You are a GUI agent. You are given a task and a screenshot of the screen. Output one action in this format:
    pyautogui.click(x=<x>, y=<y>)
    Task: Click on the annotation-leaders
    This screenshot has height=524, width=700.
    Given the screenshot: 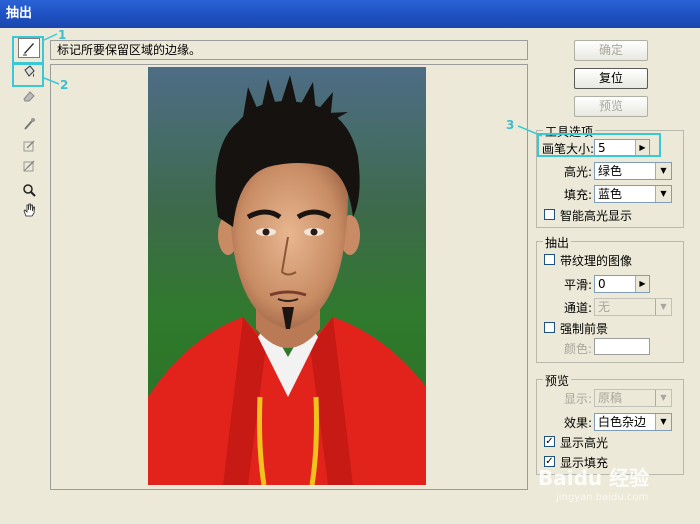 What is the action you would take?
    pyautogui.click(x=293, y=85)
    